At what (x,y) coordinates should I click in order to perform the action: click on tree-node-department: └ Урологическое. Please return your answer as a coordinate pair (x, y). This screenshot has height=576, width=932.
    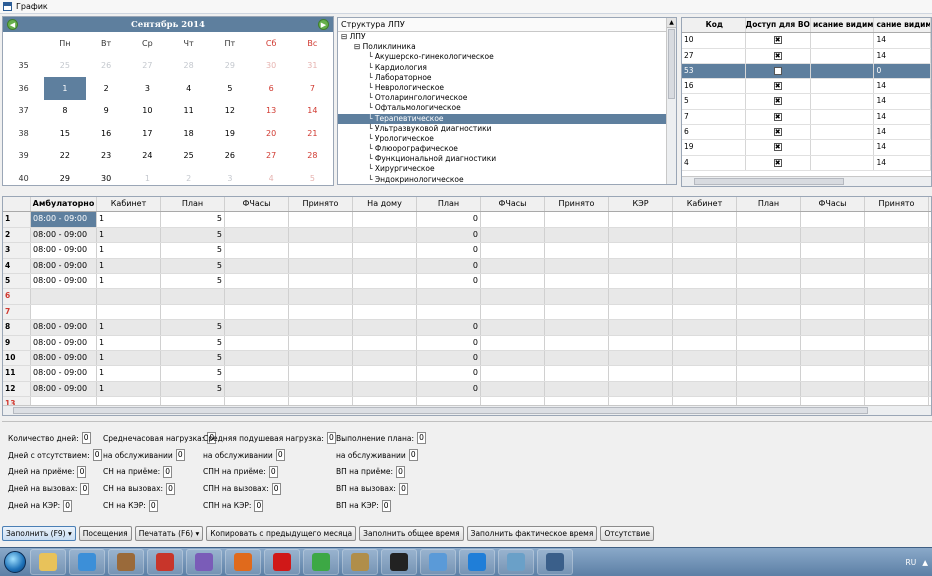
    Looking at the image, I should click on (507, 139).